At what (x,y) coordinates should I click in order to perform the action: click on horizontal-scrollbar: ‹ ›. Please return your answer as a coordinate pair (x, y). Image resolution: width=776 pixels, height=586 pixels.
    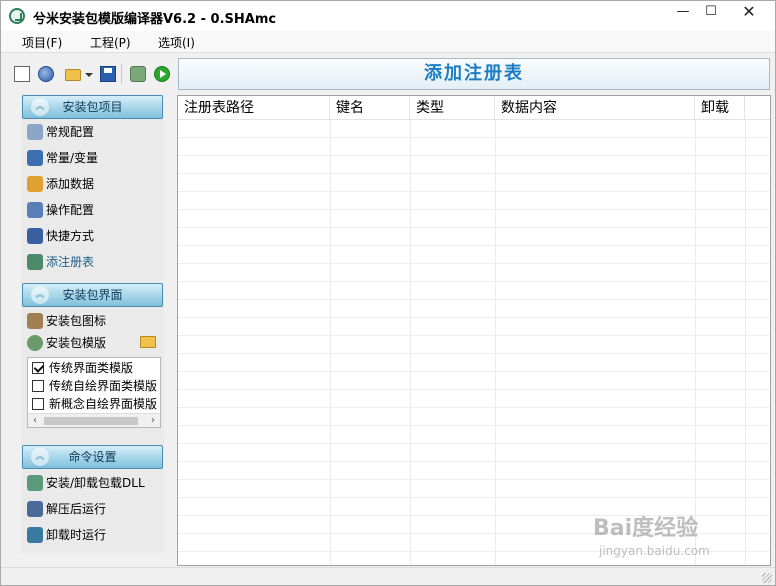
    Looking at the image, I should click on (94, 420).